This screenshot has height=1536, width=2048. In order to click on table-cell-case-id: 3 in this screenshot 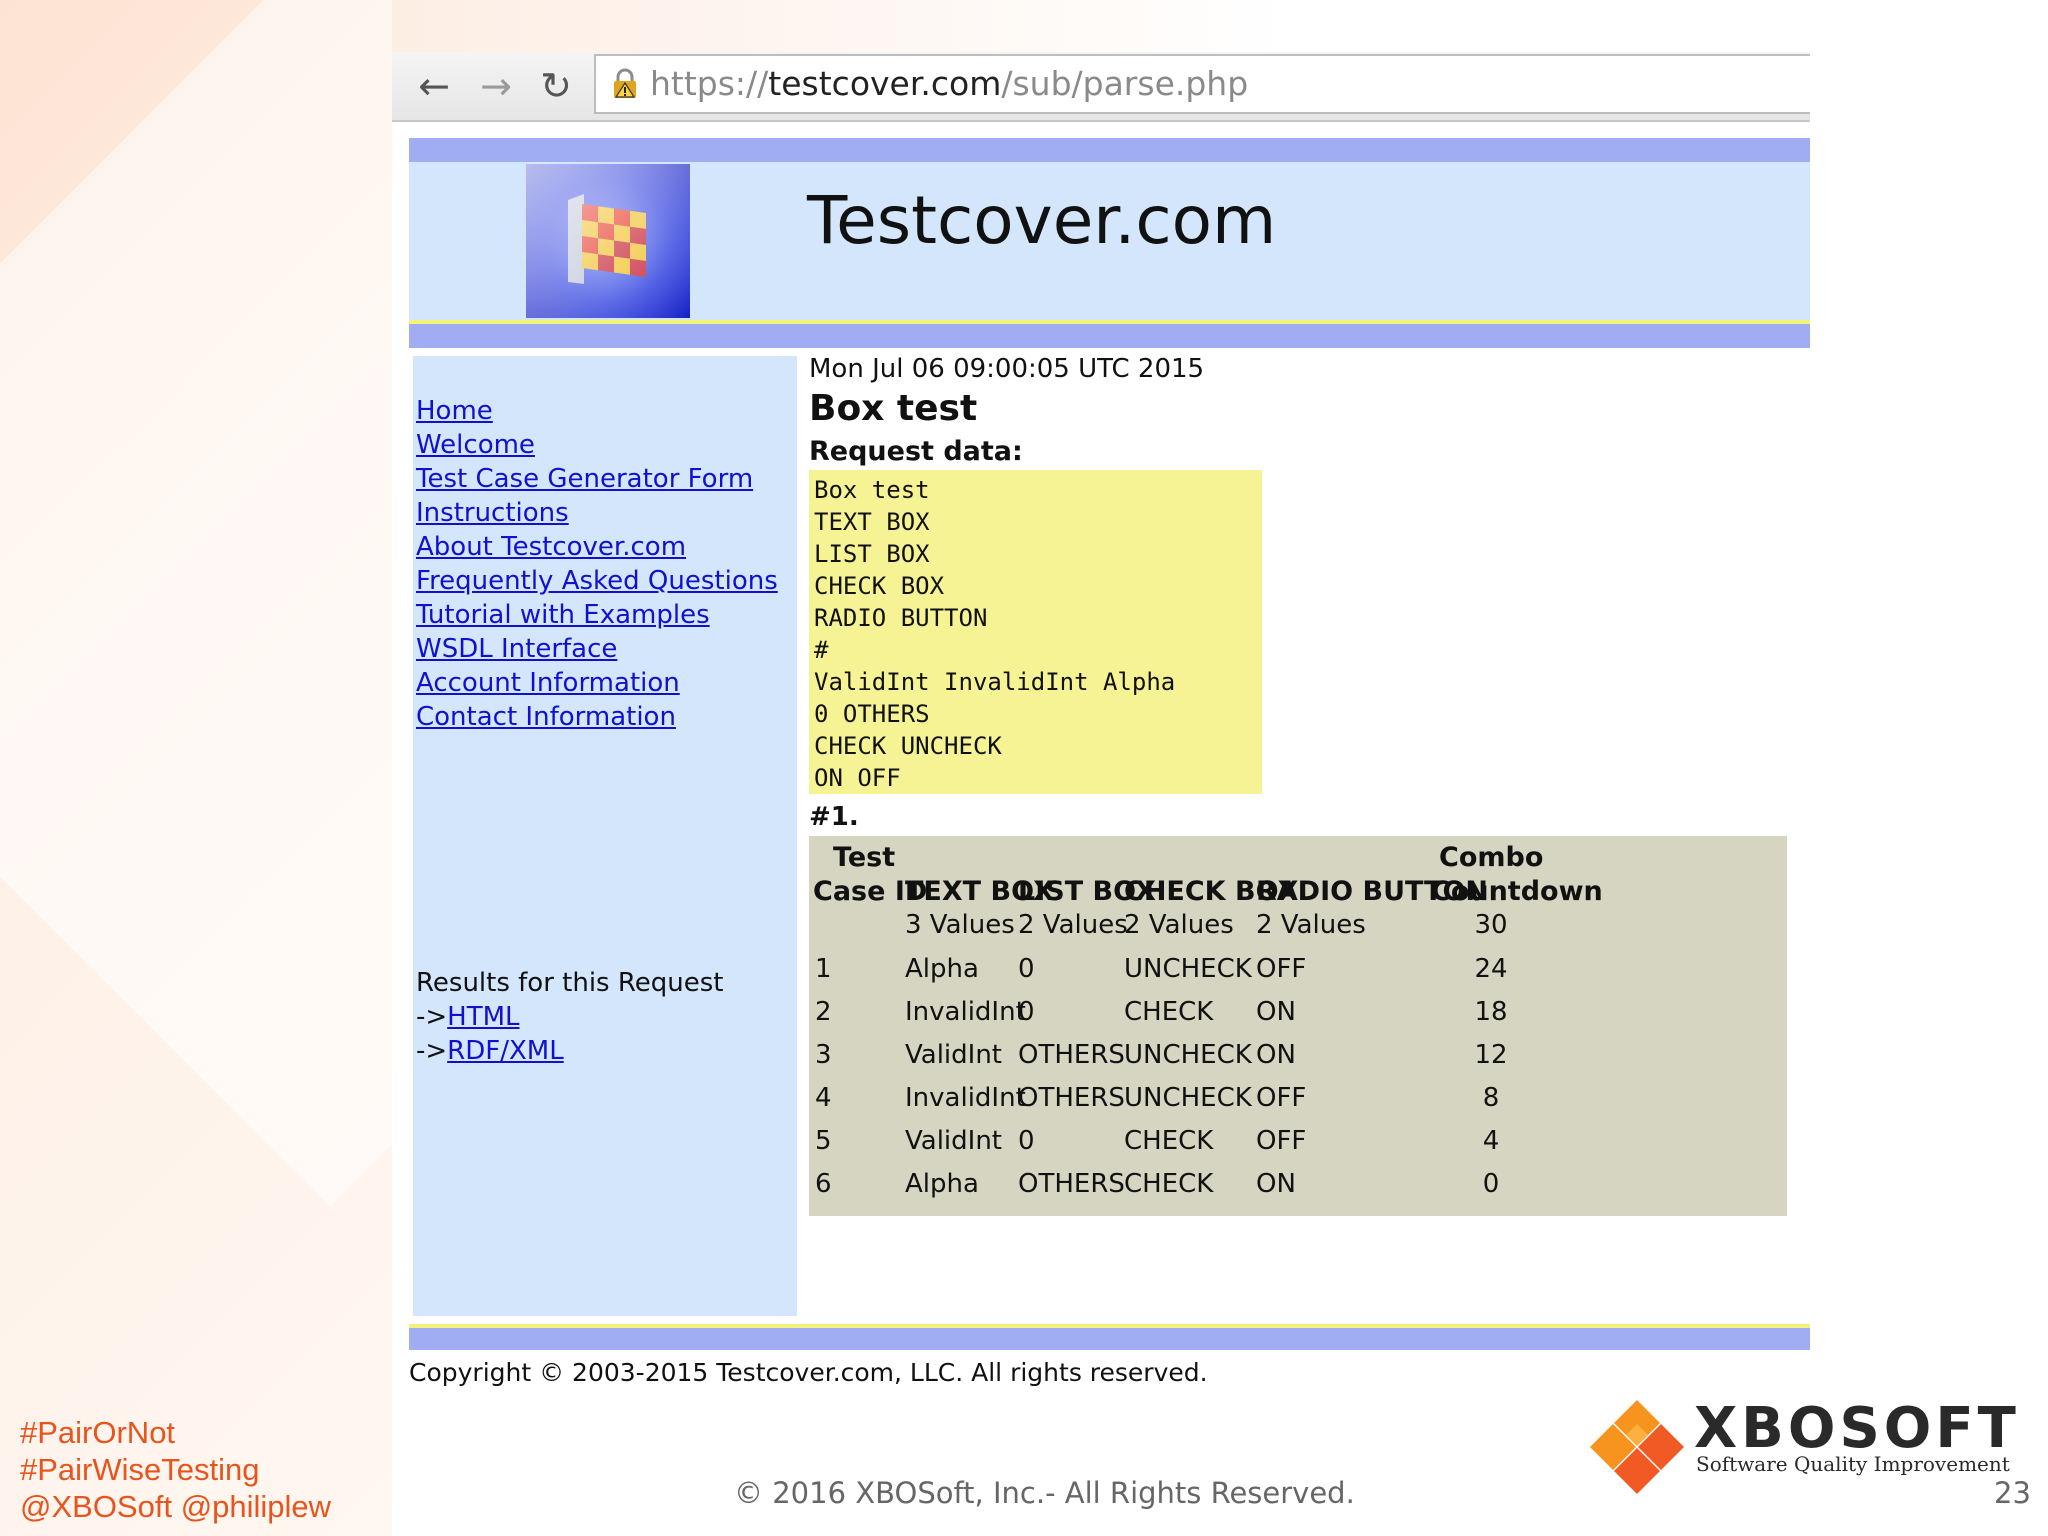, I will do `click(823, 1055)`.